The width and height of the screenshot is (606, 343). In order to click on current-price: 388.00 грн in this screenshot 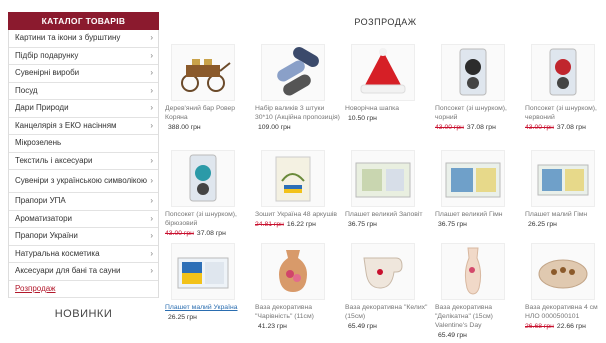, I will do `click(184, 127)`.